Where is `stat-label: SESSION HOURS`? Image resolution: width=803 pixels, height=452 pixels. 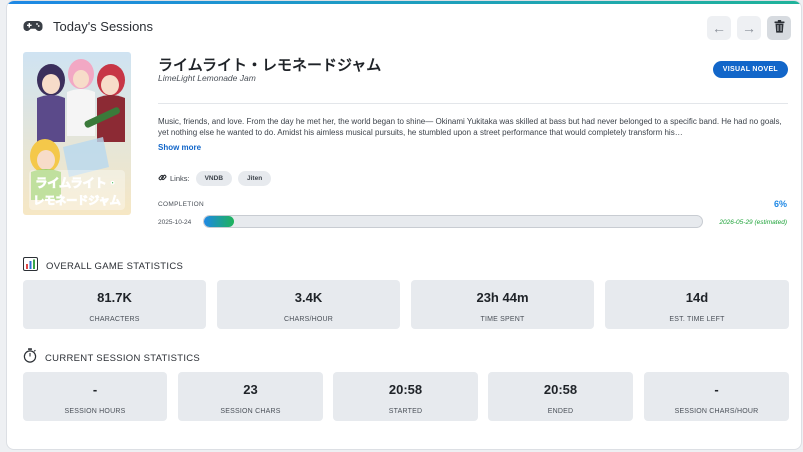 stat-label: SESSION HOURS is located at coordinates (95, 411).